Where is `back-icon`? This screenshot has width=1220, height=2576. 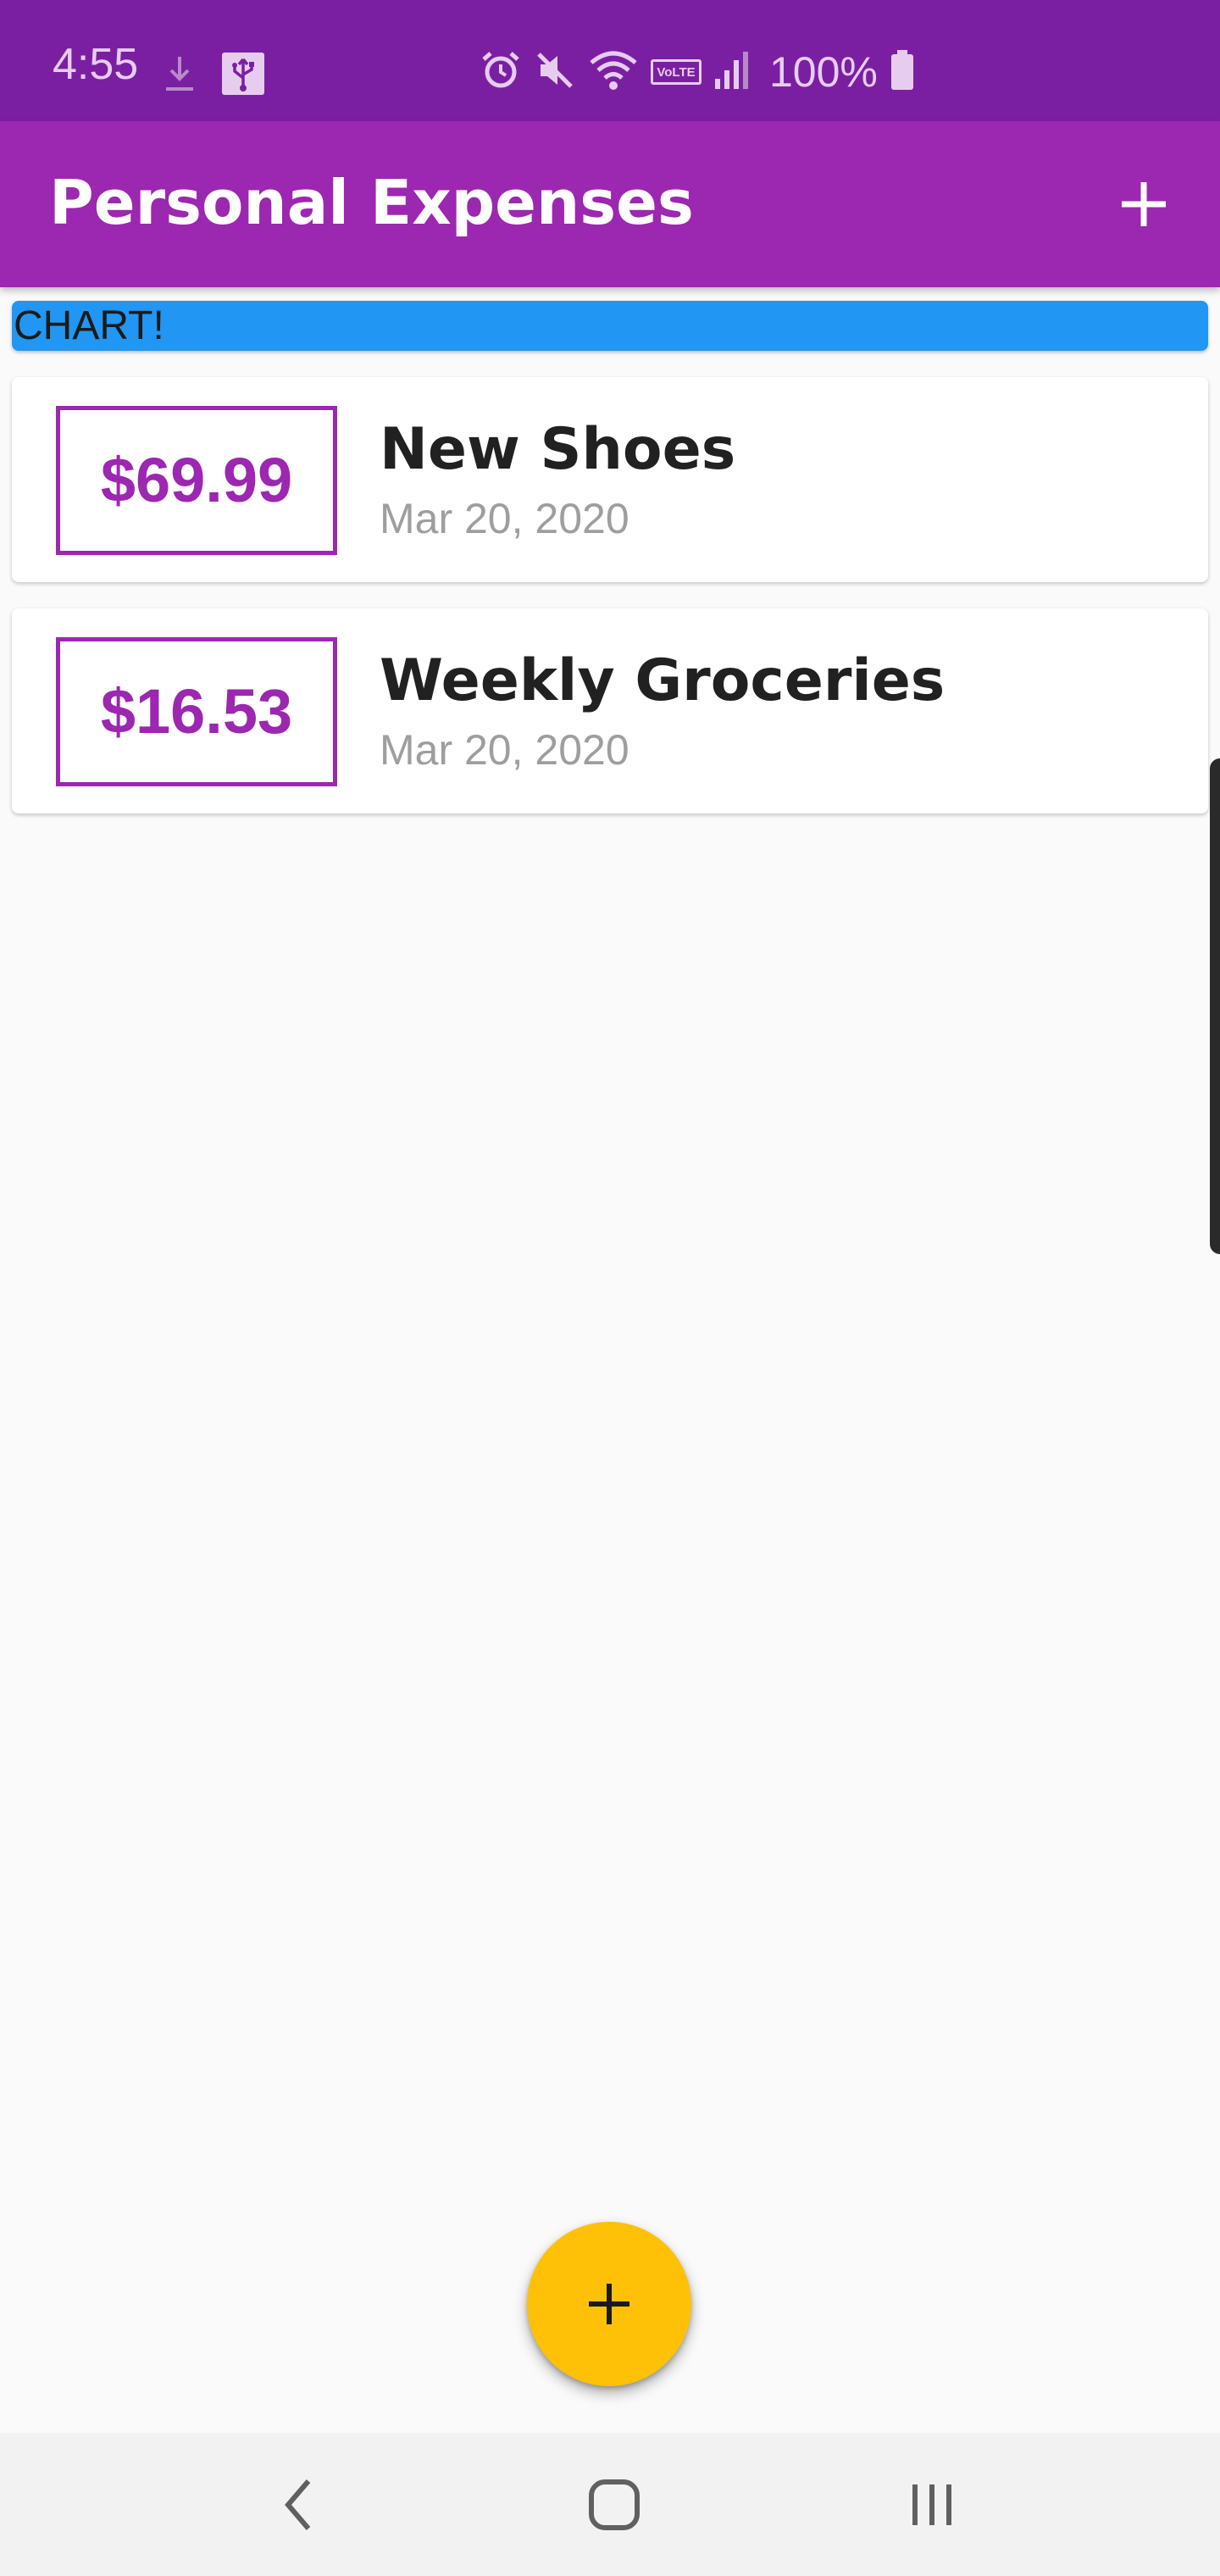
back-icon is located at coordinates (298, 2504).